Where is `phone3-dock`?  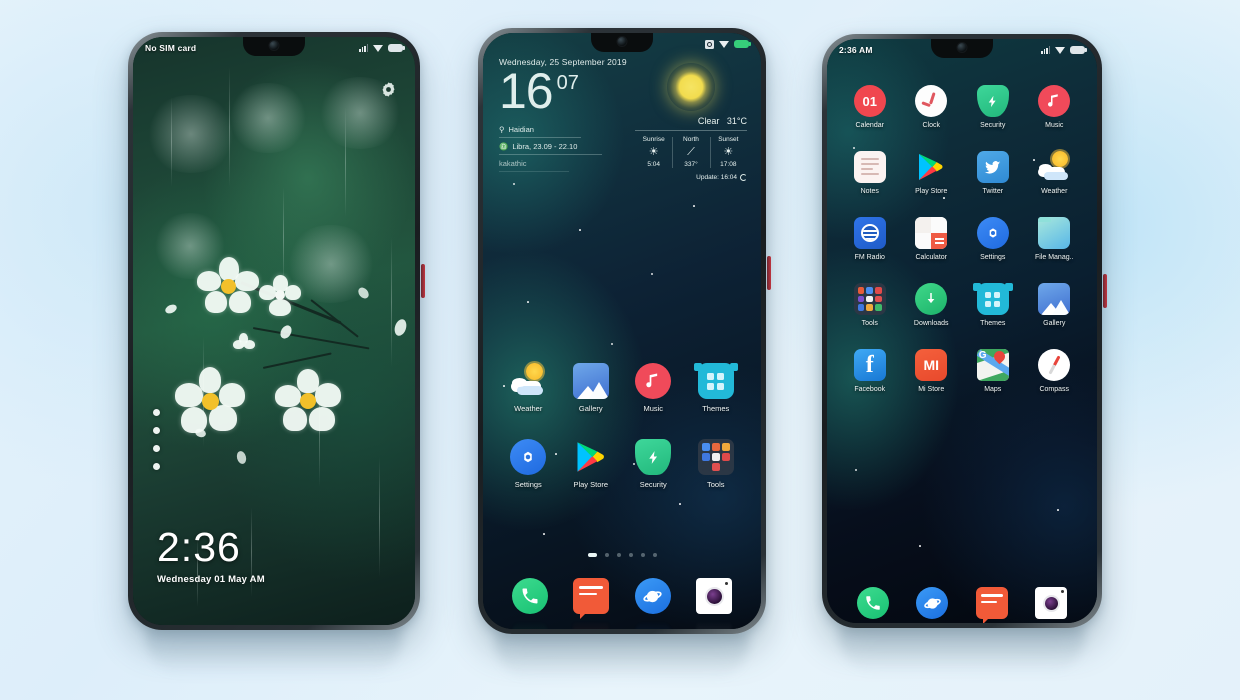
phone3-dock is located at coordinates (962, 605).